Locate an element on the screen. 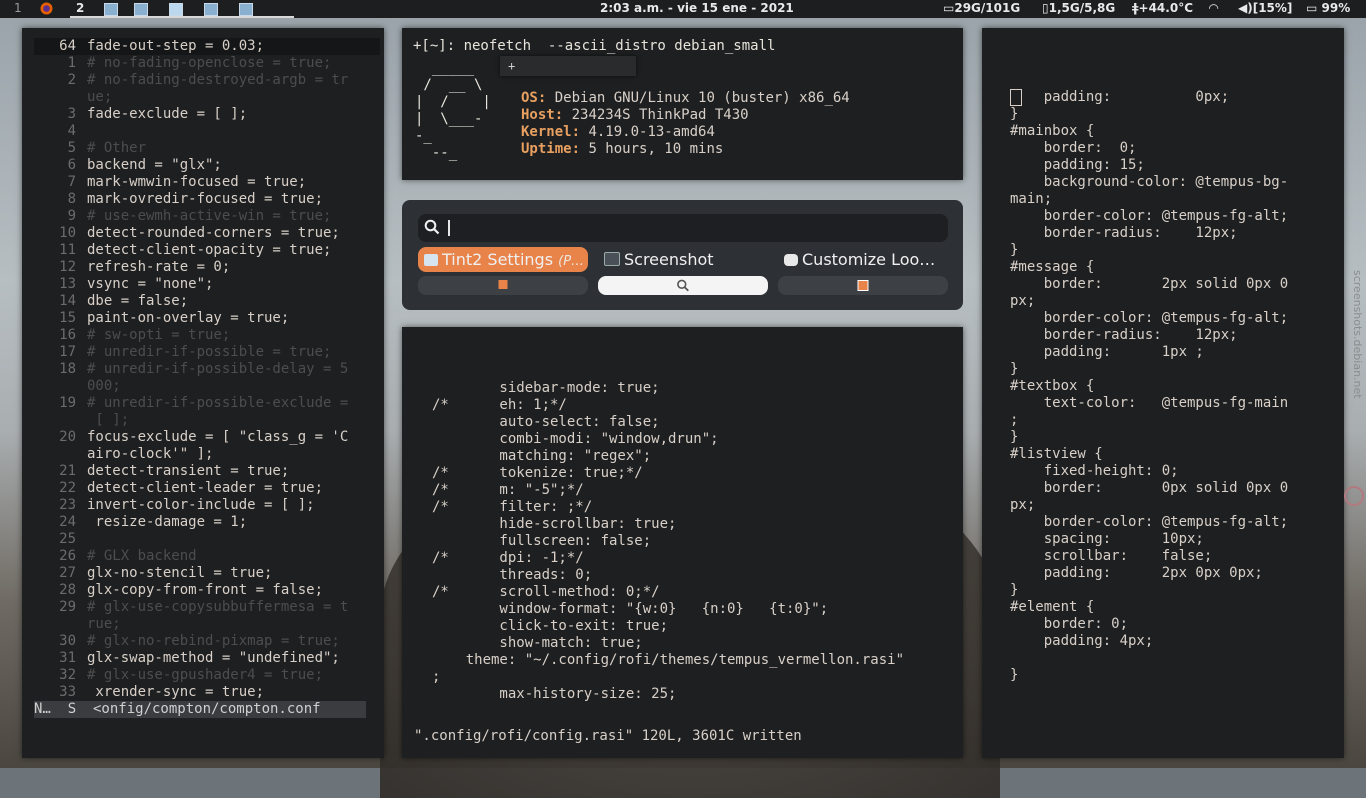 Image resolution: width=1366 pixels, height=798 pixels. watermark: screenshots.debian.net is located at coordinates (1357, 334).